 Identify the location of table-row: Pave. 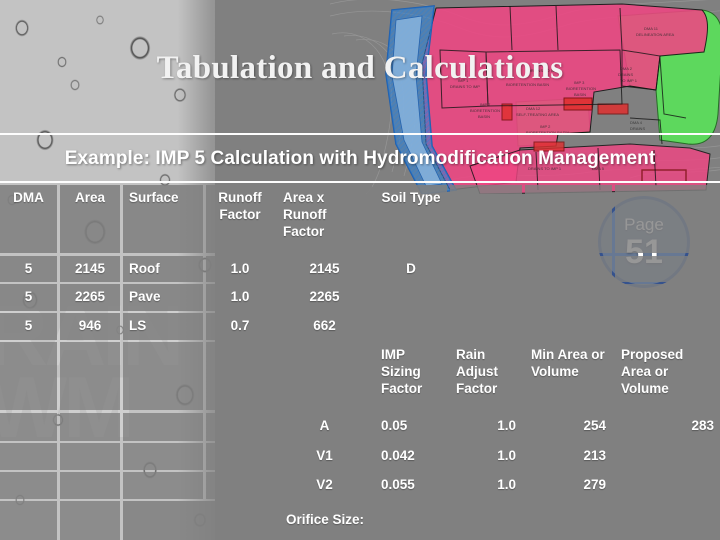
(163, 297).